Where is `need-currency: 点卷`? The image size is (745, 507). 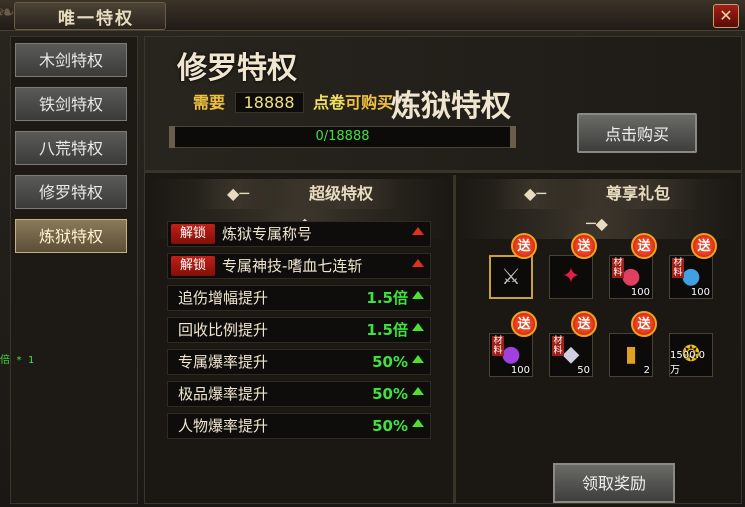 need-currency: 点卷 is located at coordinates (329, 102).